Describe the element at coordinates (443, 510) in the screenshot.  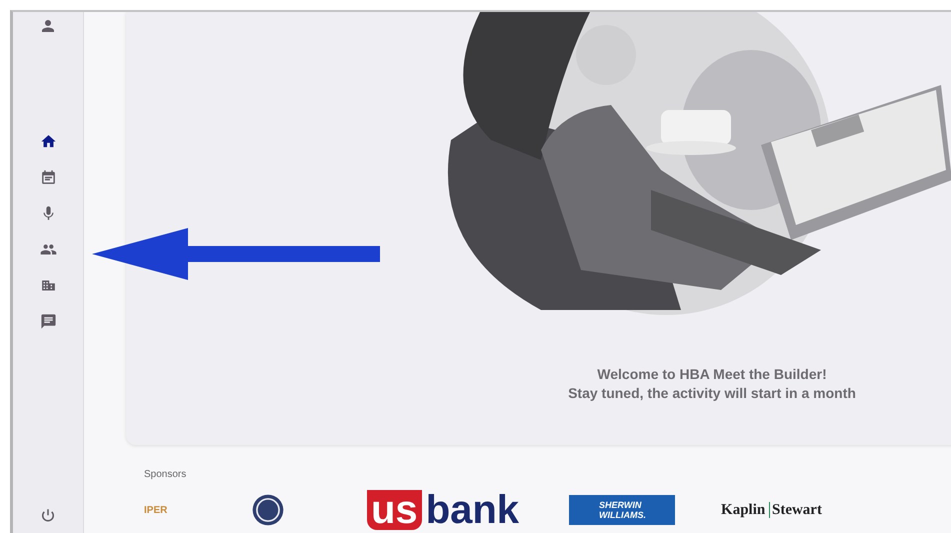
I see `sponsor-logo: us bank` at that location.